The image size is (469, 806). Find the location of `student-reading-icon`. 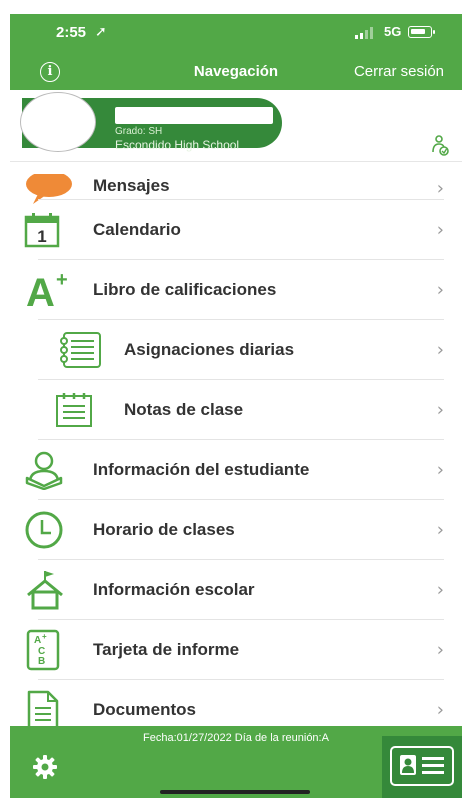

student-reading-icon is located at coordinates (44, 470).